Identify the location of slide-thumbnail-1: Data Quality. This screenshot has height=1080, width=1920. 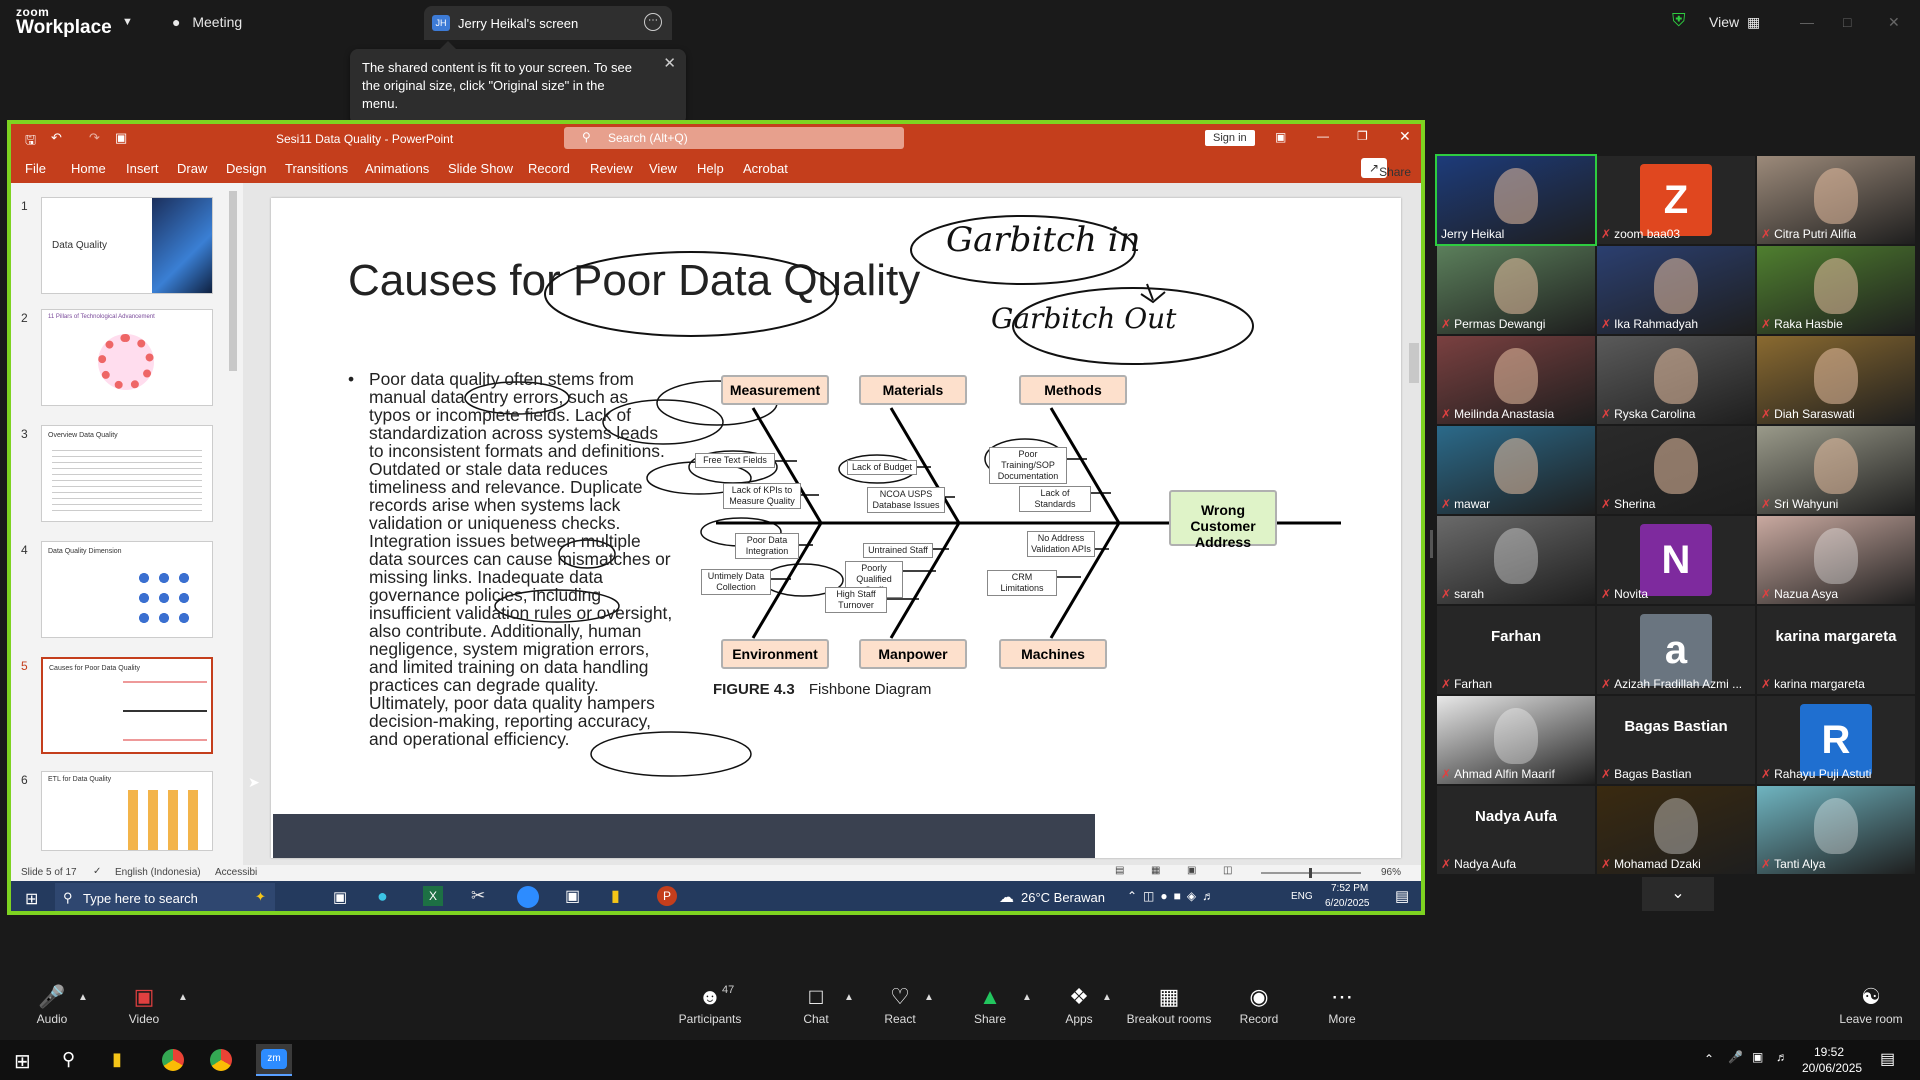
(127, 245).